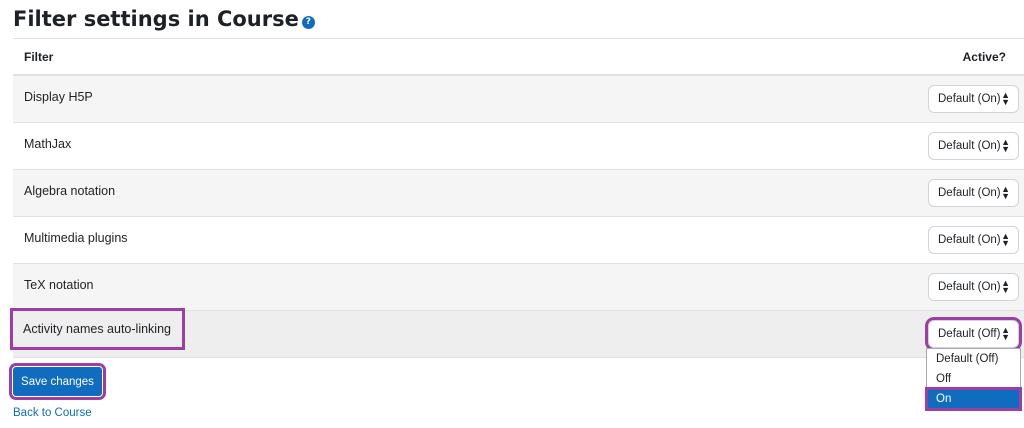 The height and width of the screenshot is (428, 1024). Describe the element at coordinates (973, 399) in the screenshot. I see `dropdown-option: On` at that location.